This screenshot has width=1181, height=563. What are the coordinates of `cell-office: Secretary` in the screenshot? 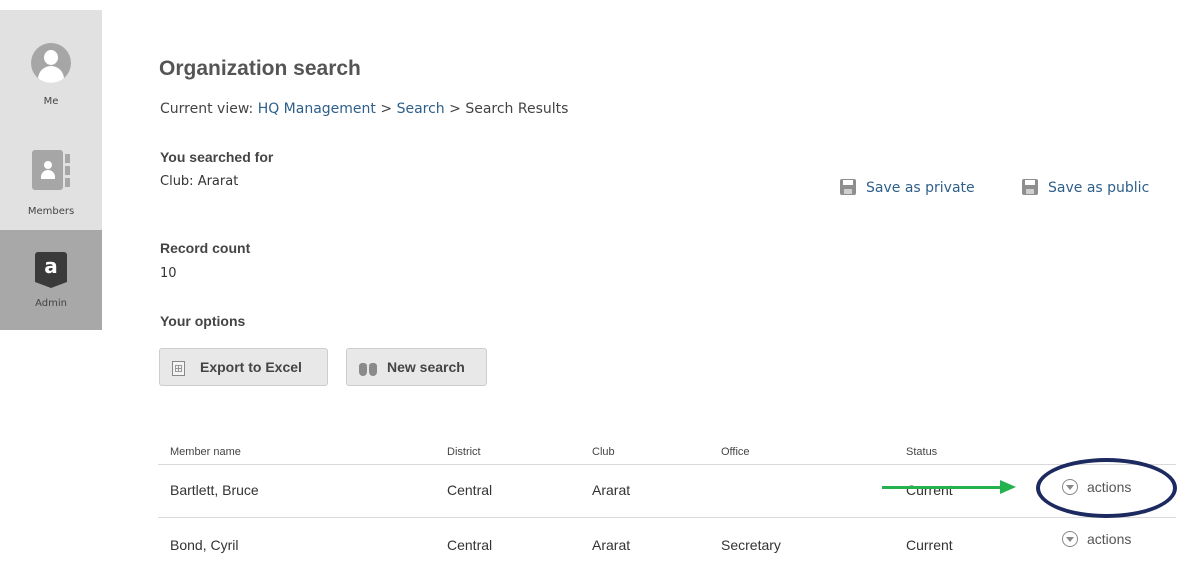 It's located at (751, 545).